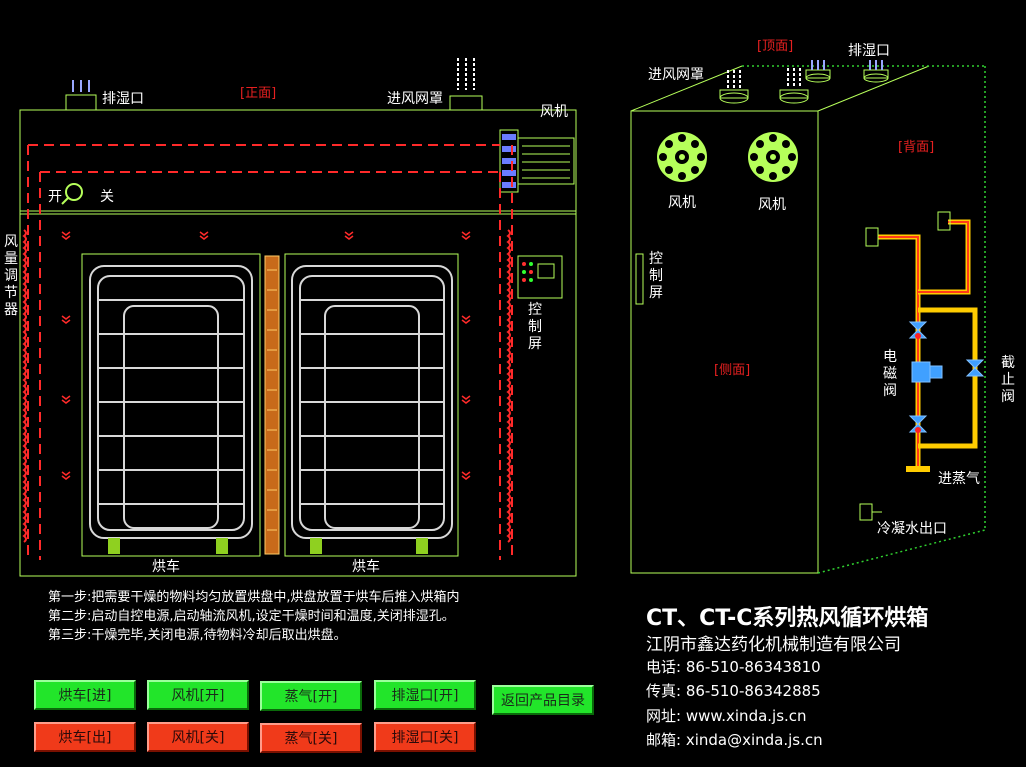  Describe the element at coordinates (123, 99) in the screenshot. I see `exhaust-label: 排湿口` at that location.